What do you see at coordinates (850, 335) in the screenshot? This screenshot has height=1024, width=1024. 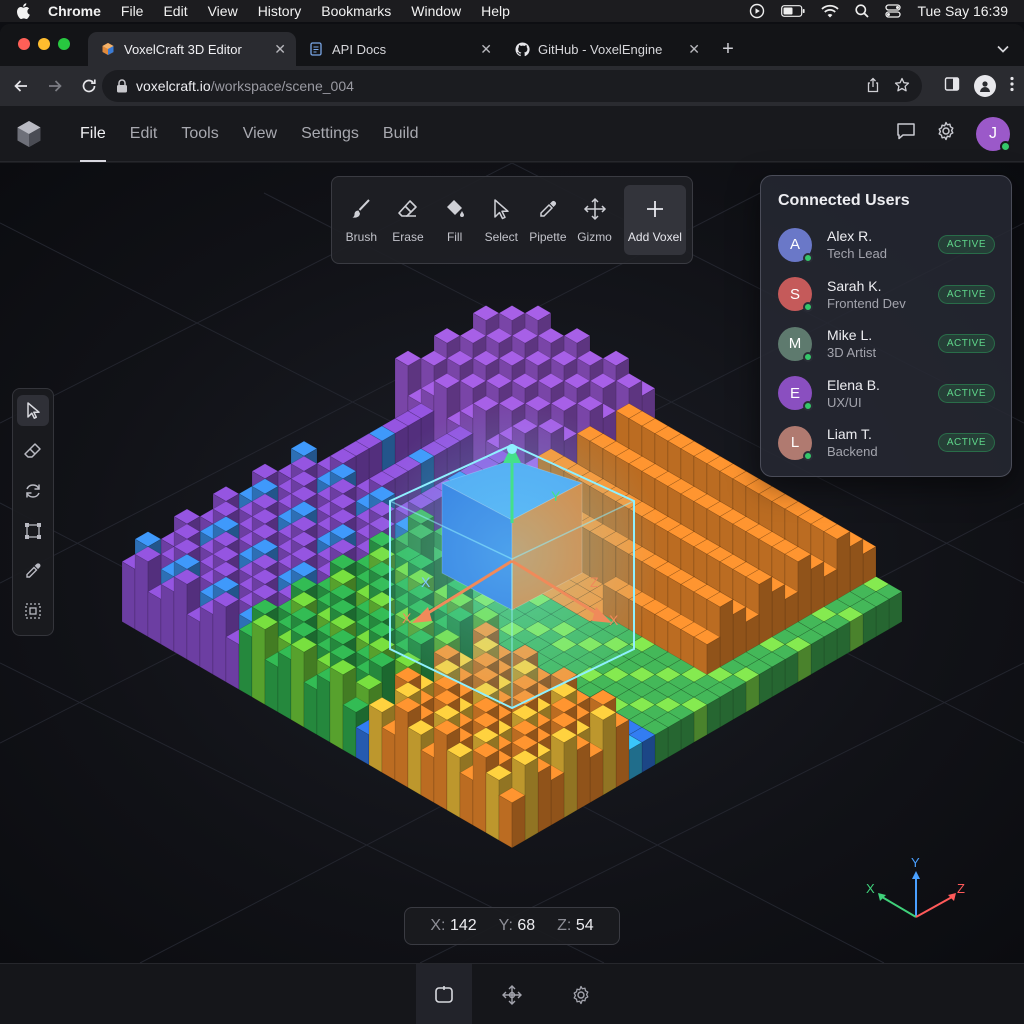 I see `user-name: Mike L.` at bounding box center [850, 335].